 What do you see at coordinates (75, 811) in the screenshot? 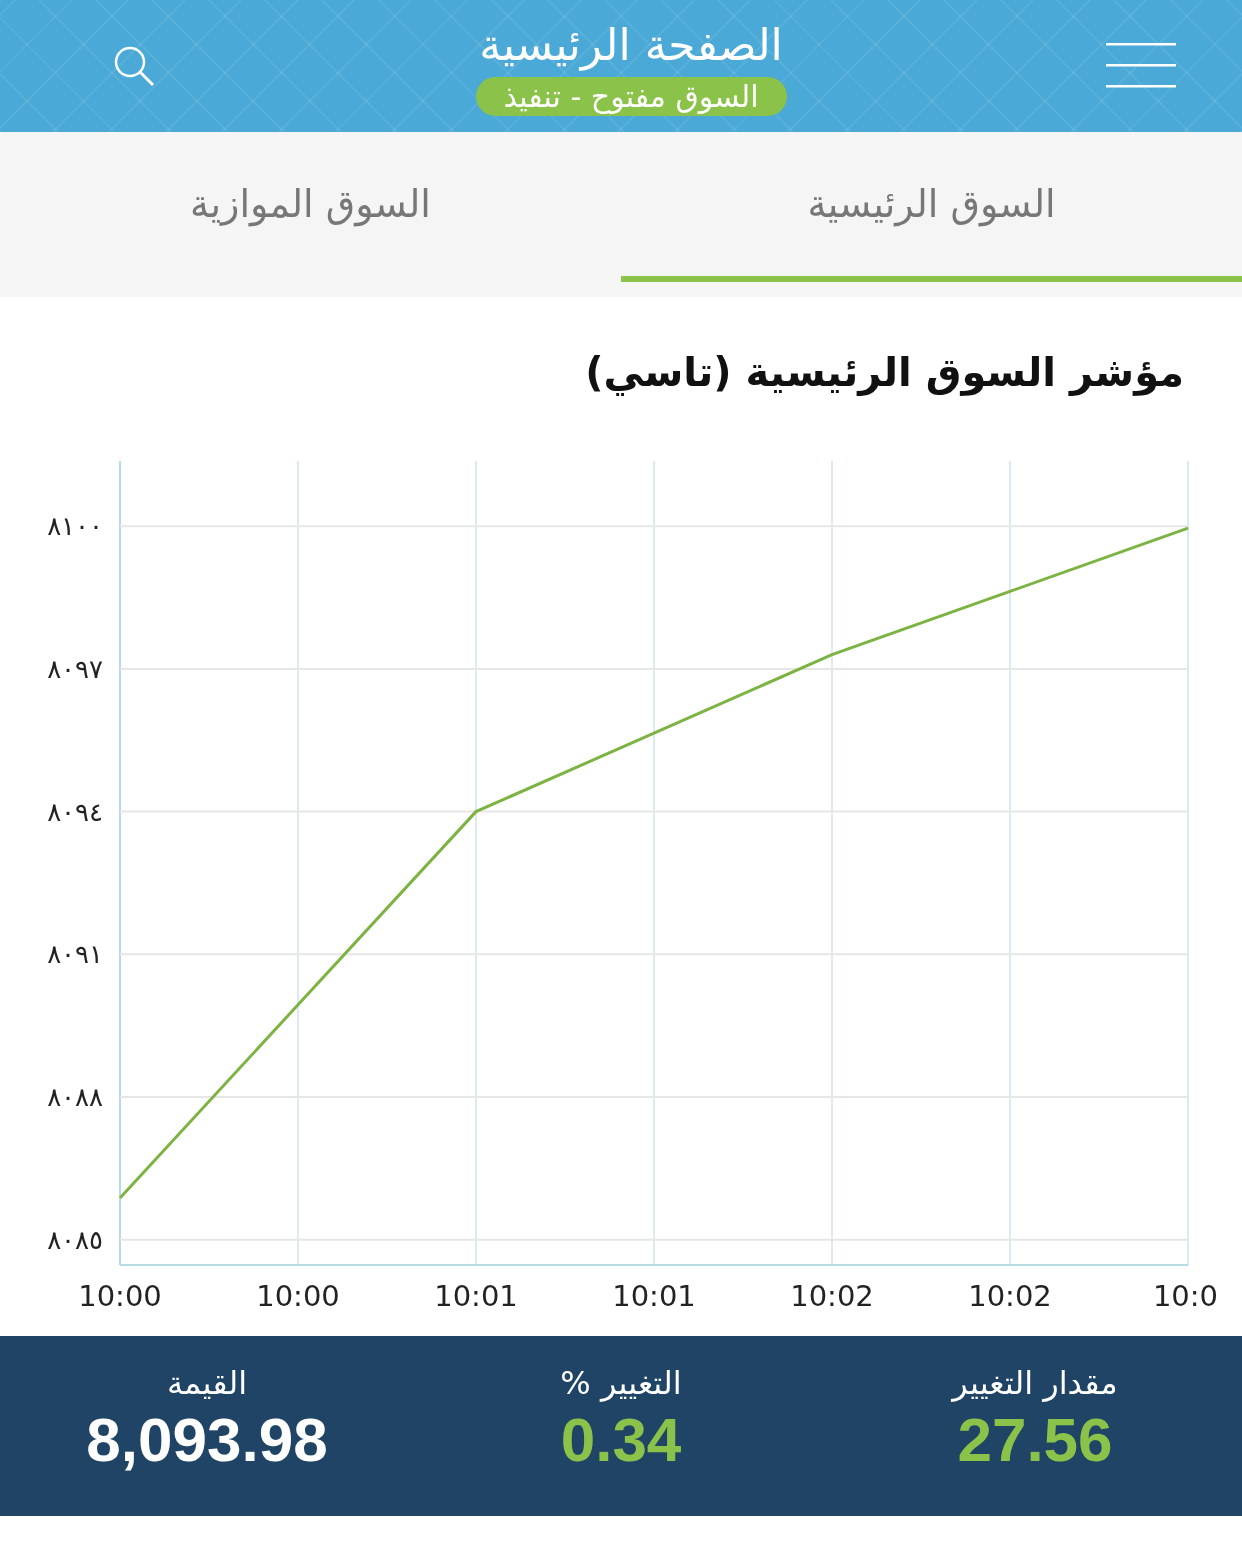
I see `y-axis-label: ٨٠٩٤` at bounding box center [75, 811].